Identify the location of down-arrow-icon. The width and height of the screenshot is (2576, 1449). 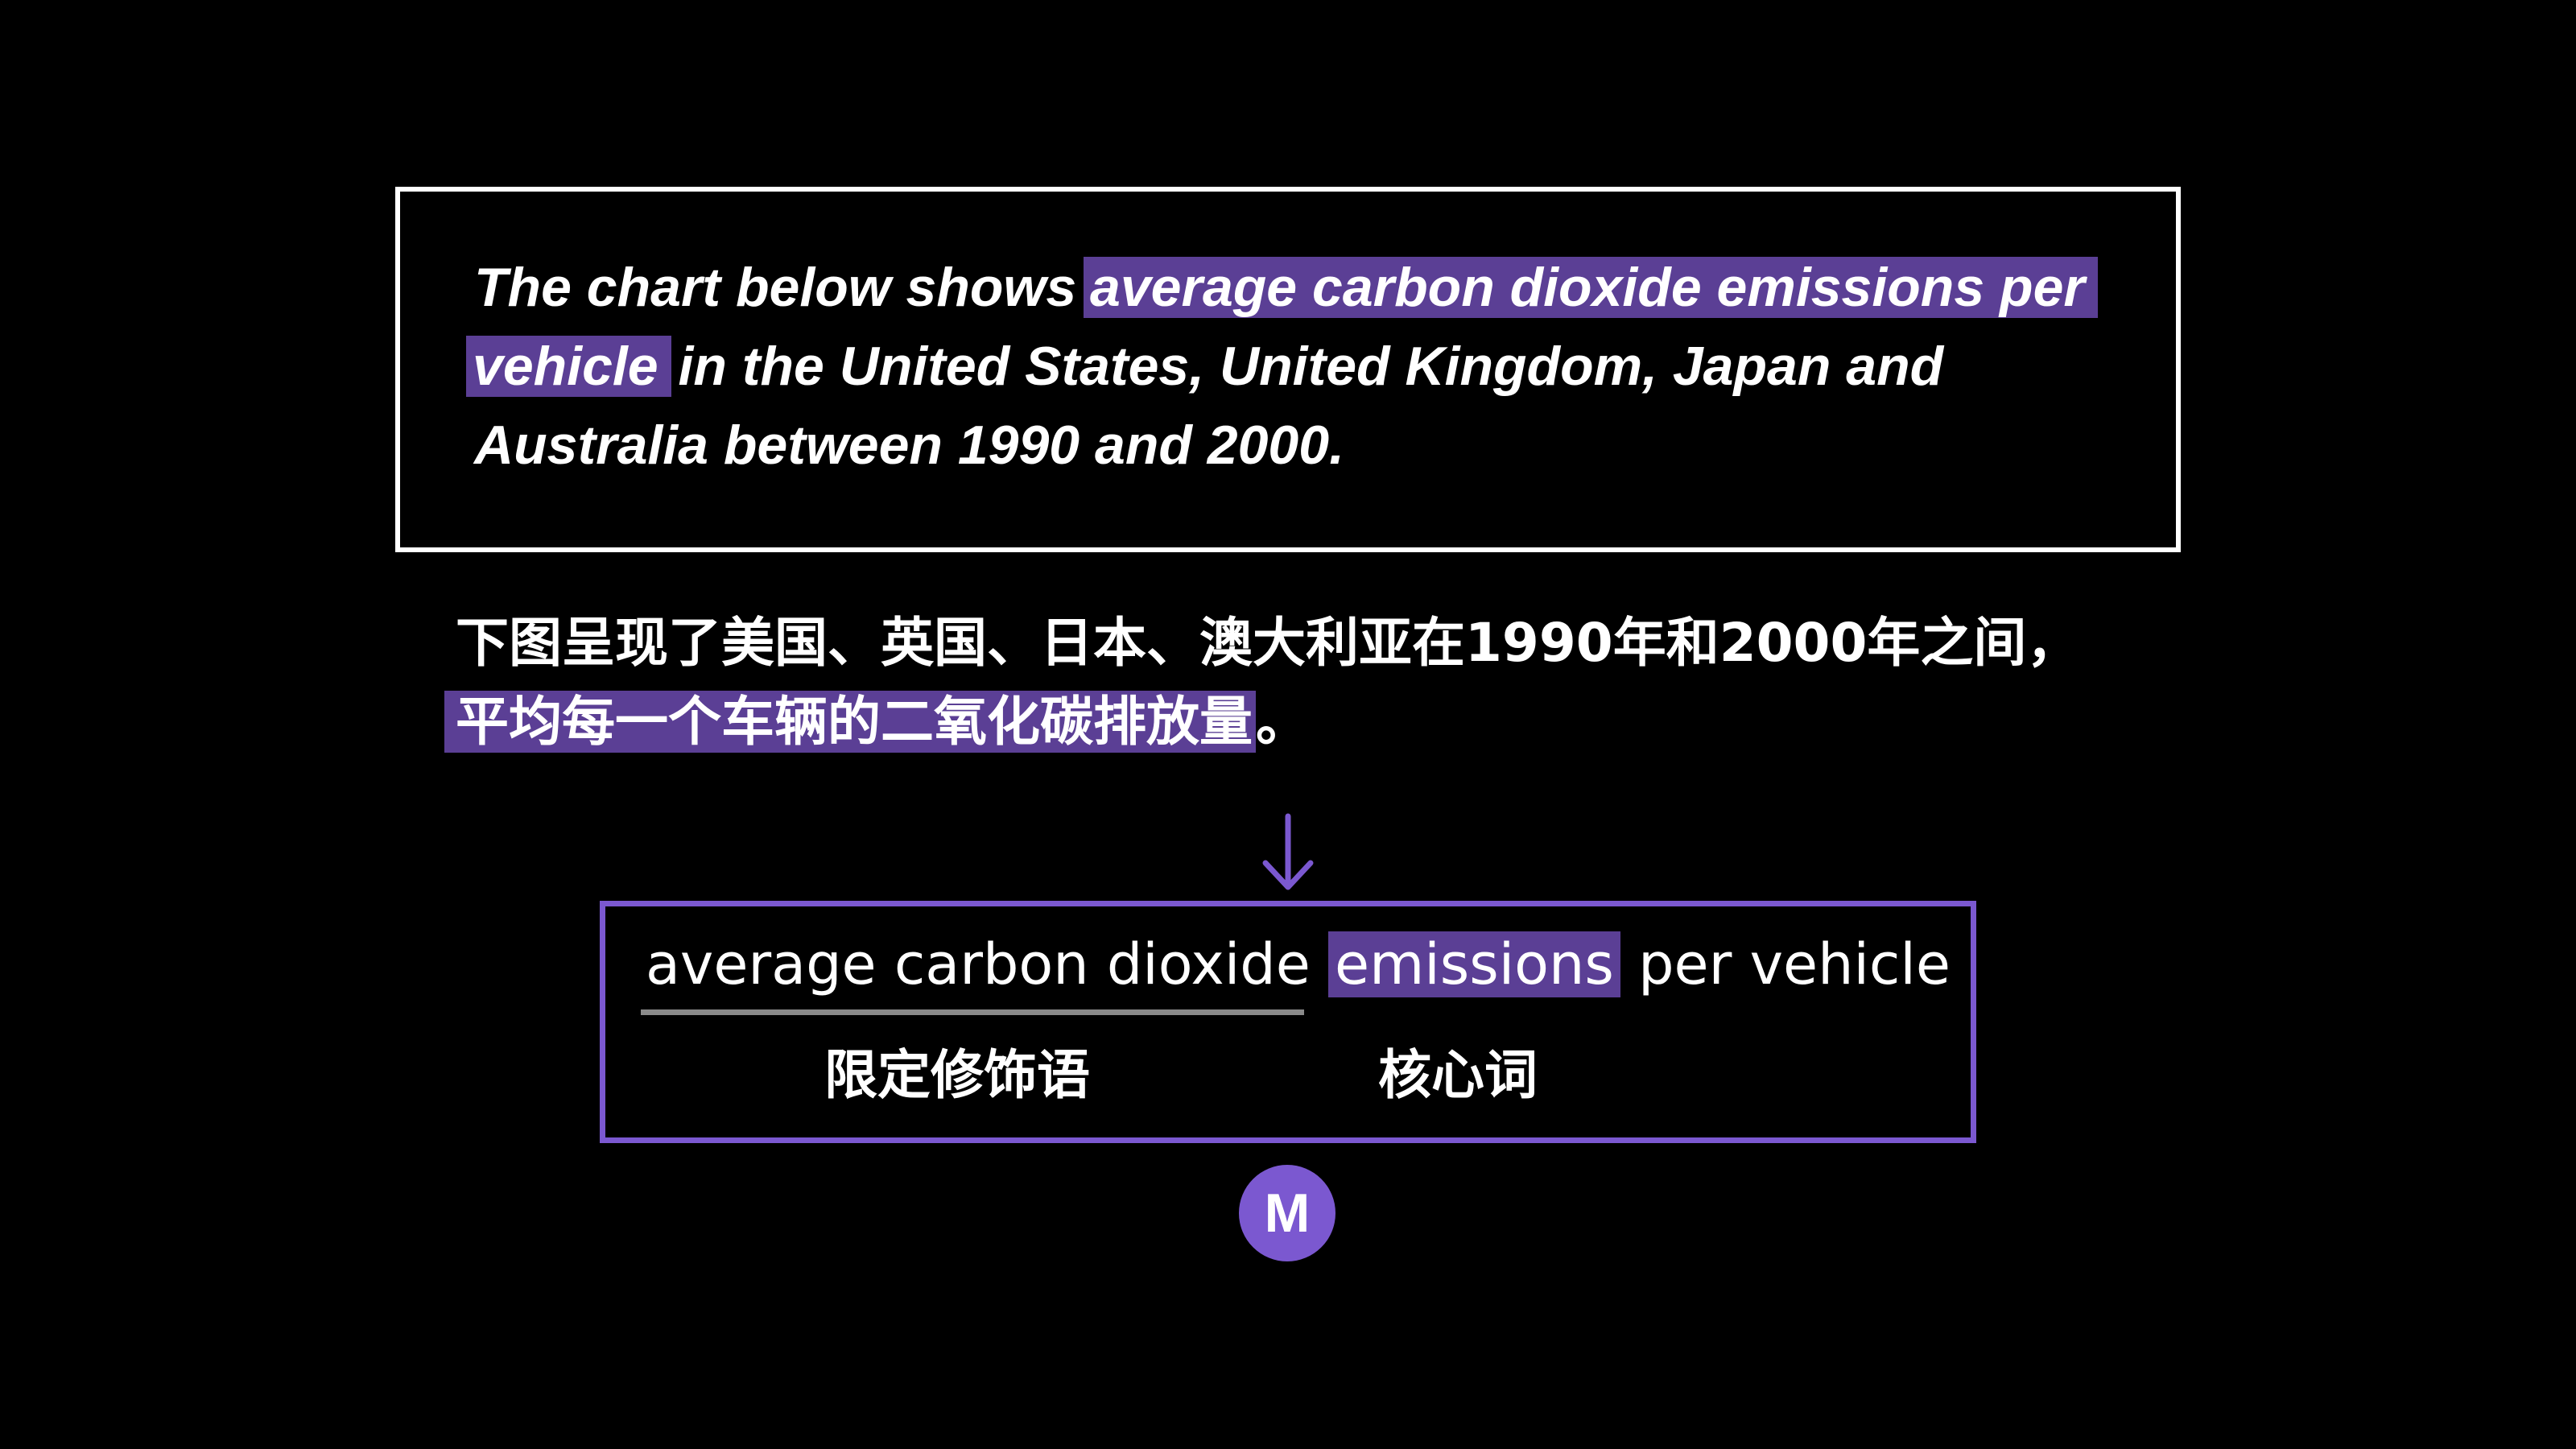
(1288, 851).